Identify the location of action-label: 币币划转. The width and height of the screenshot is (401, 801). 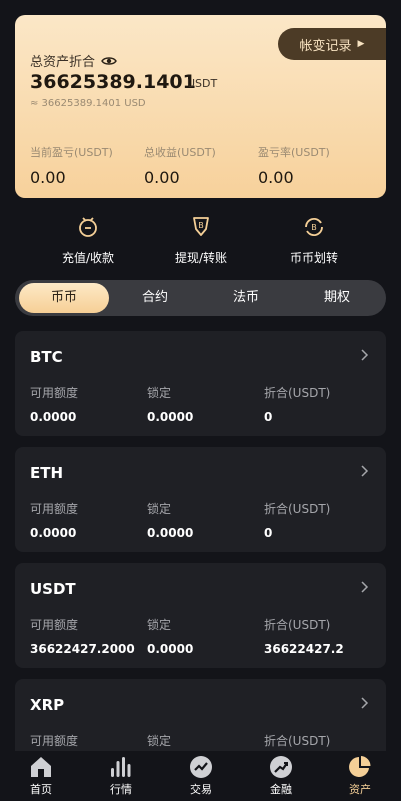
(313, 258).